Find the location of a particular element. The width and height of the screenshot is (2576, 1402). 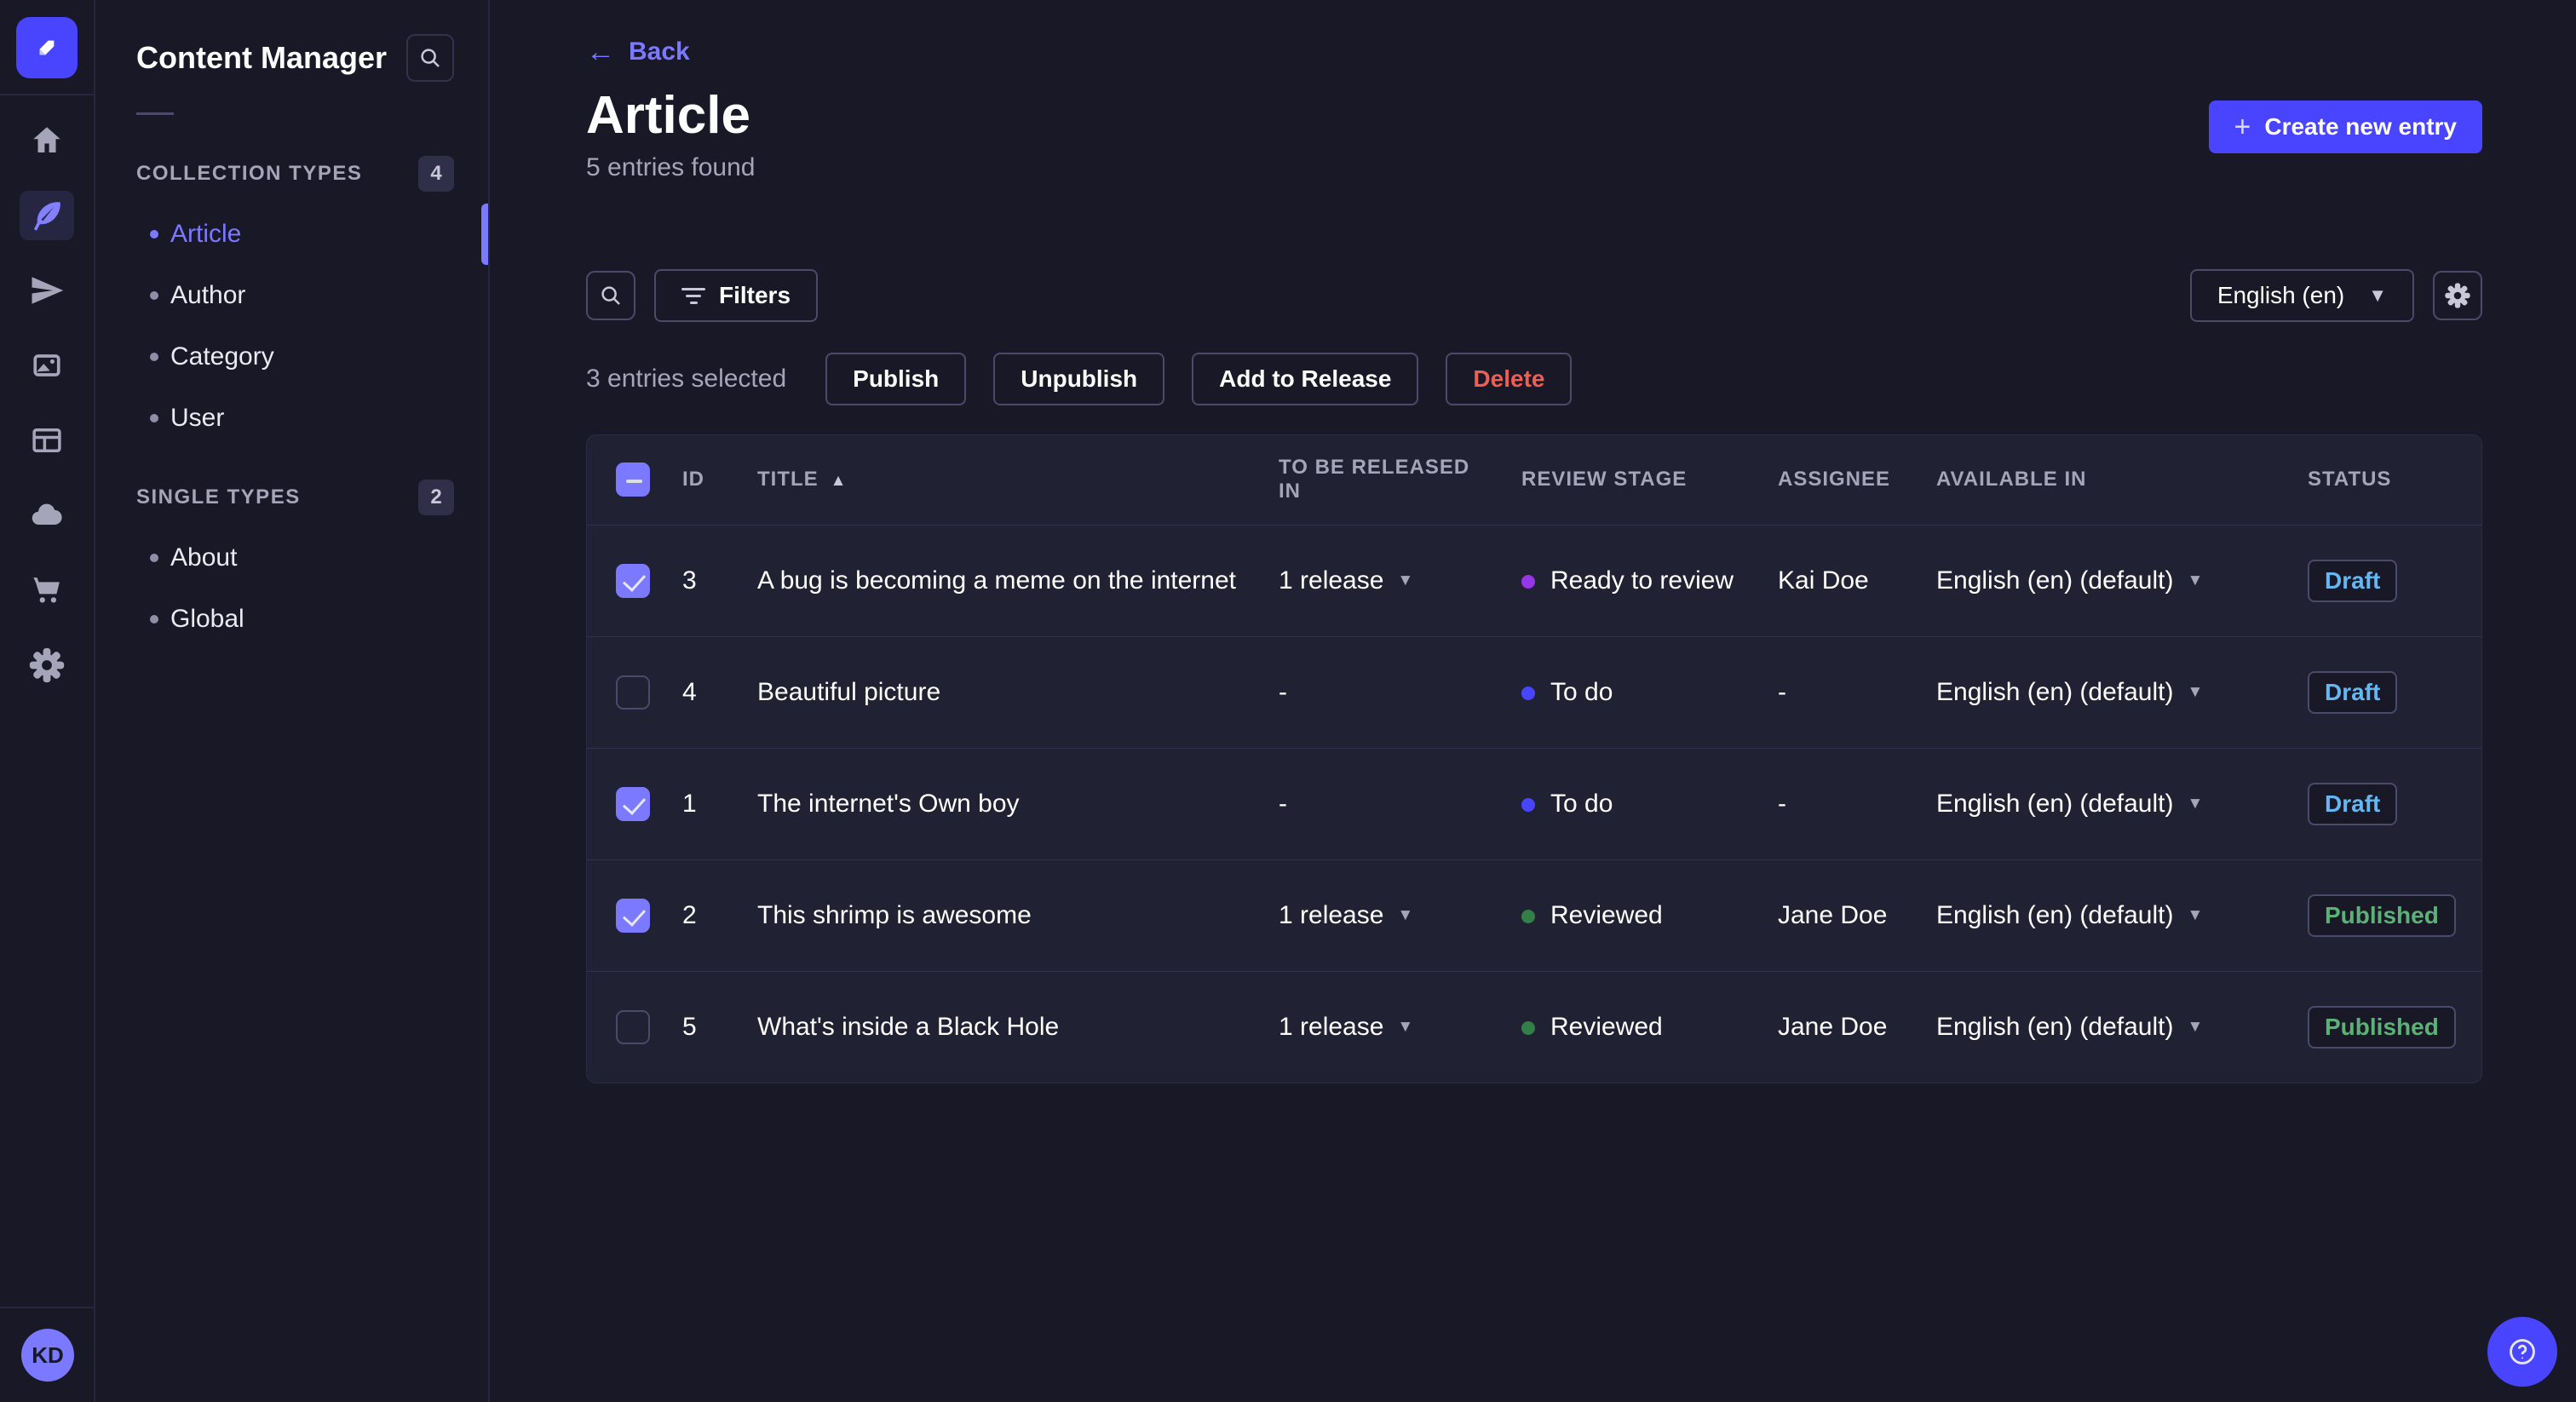

search-button is located at coordinates (611, 296).